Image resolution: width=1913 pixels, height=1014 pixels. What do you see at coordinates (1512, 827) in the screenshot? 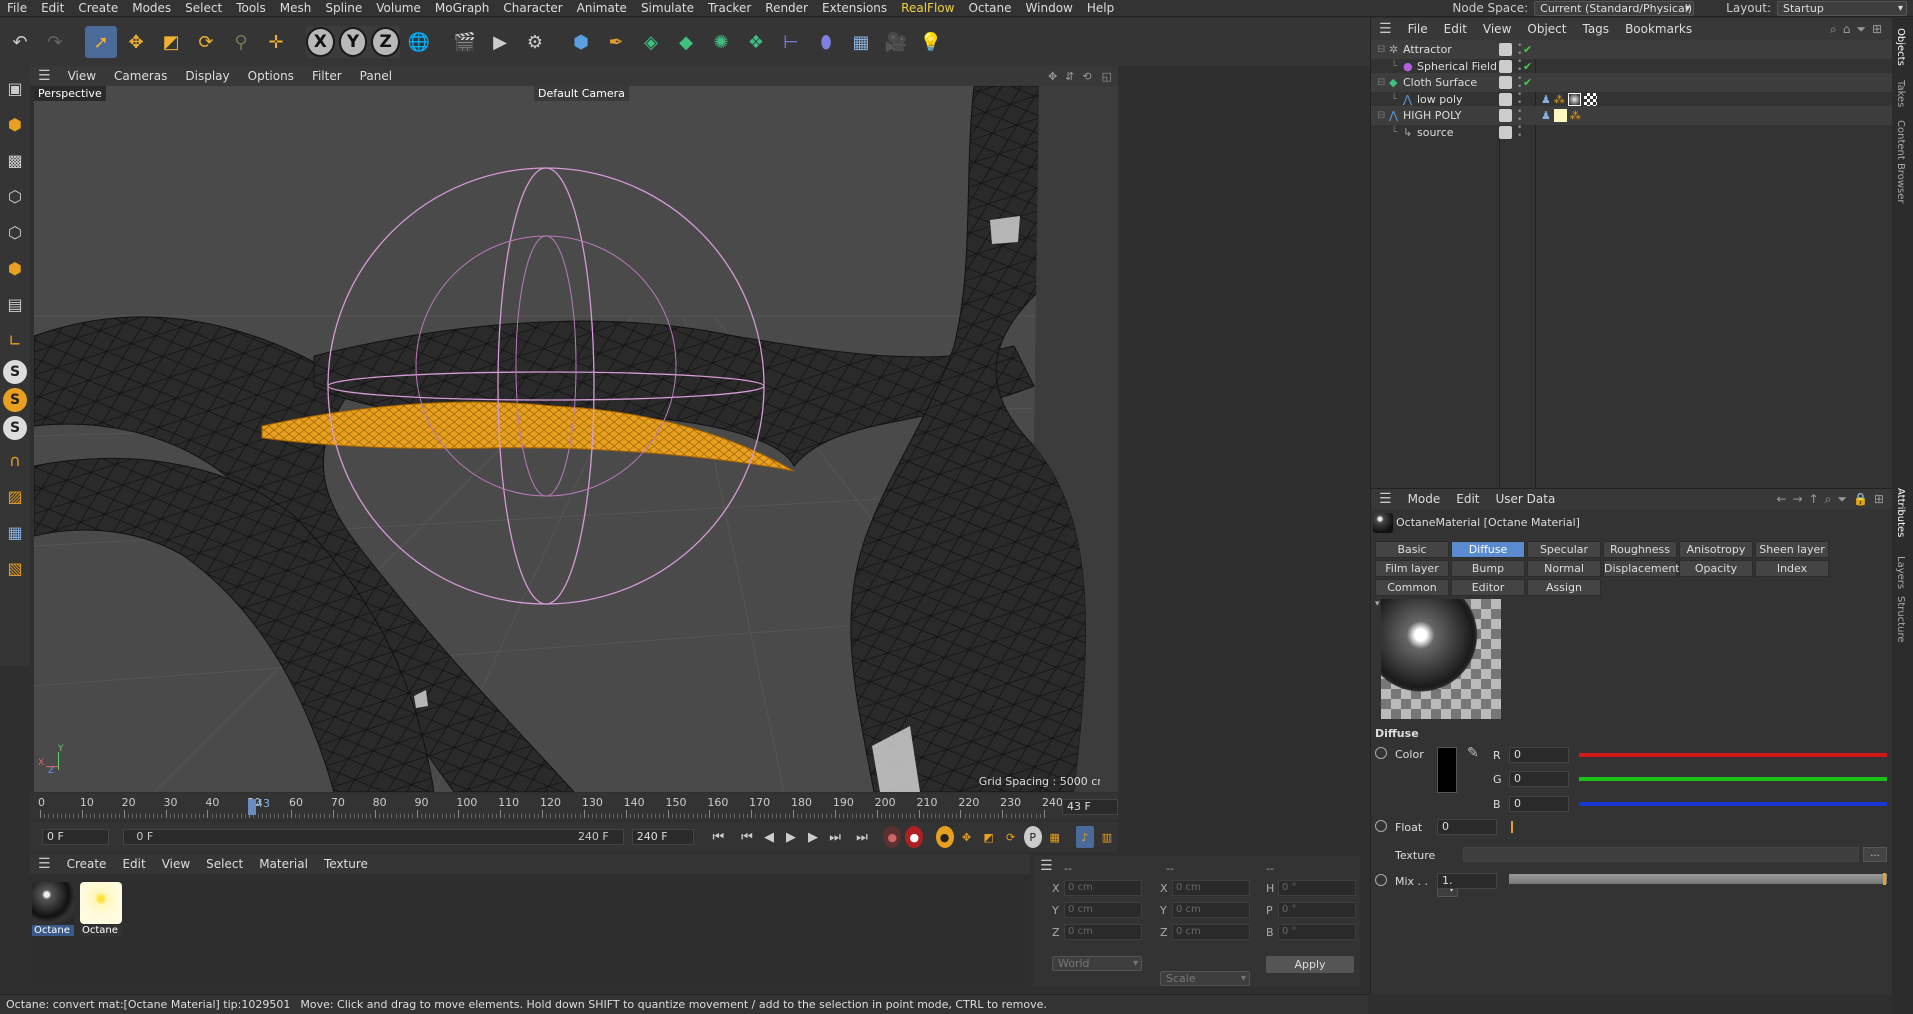
I see `float-slider` at bounding box center [1512, 827].